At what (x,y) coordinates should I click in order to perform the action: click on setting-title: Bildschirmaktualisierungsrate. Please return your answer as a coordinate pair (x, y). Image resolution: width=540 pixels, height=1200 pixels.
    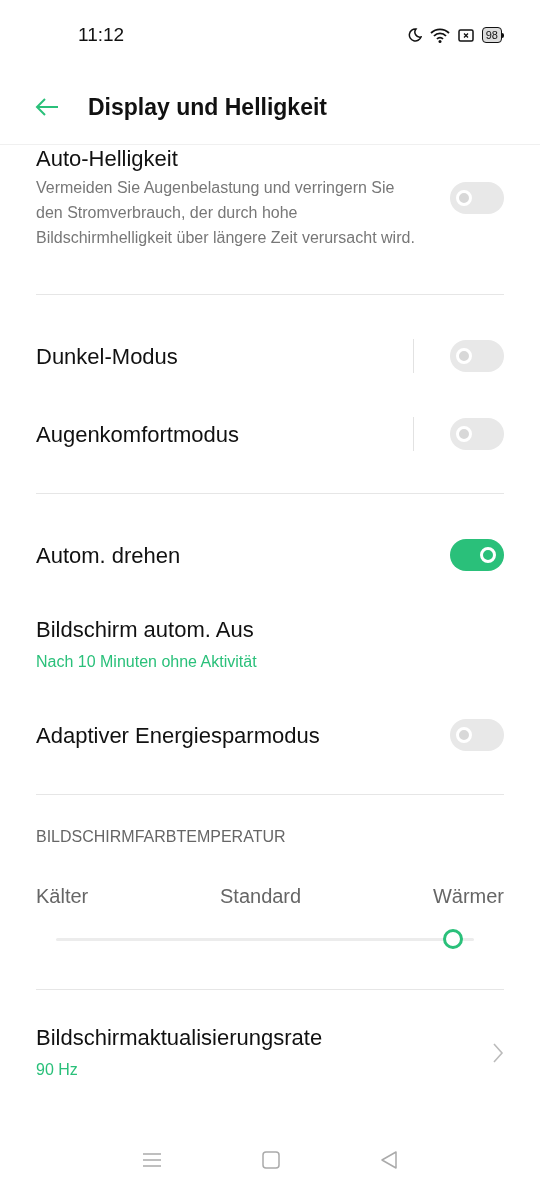
    Looking at the image, I should click on (180, 1038).